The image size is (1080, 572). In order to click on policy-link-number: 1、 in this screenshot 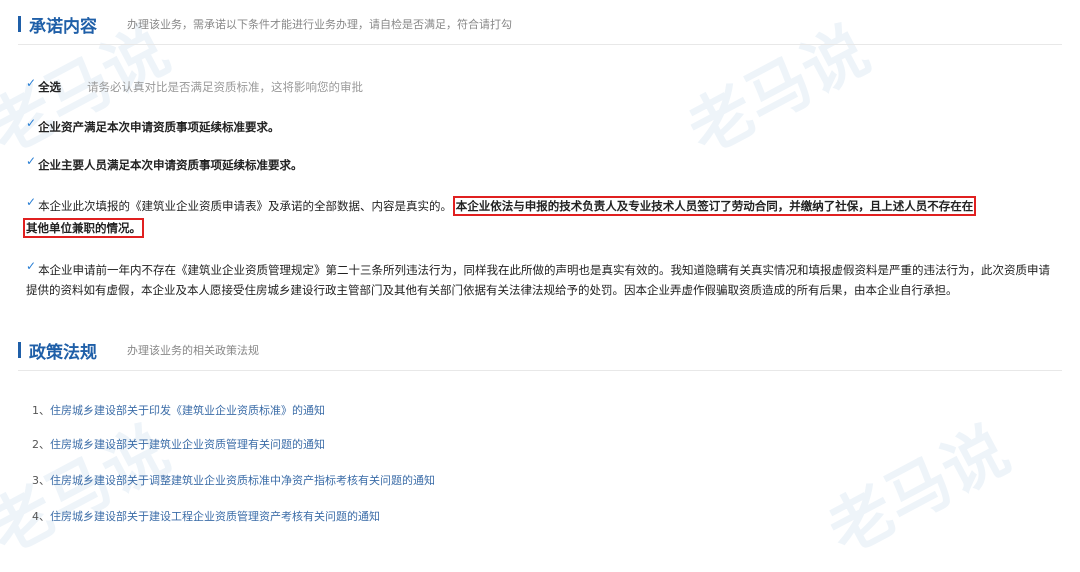, I will do `click(41, 410)`.